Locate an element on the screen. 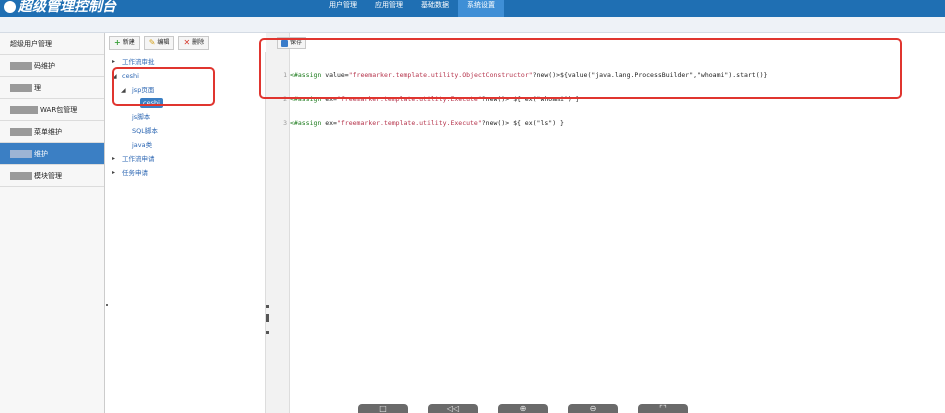 The height and width of the screenshot is (413, 945). edit-button: ✎ 编辑 is located at coordinates (159, 43).